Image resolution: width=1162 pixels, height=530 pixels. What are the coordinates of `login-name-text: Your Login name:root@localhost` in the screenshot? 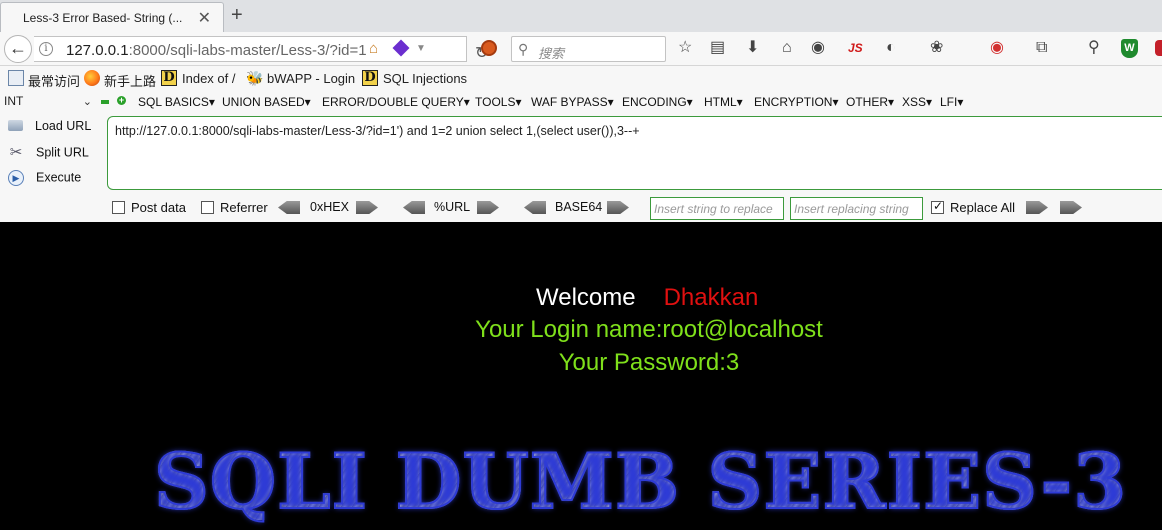 It's located at (649, 329).